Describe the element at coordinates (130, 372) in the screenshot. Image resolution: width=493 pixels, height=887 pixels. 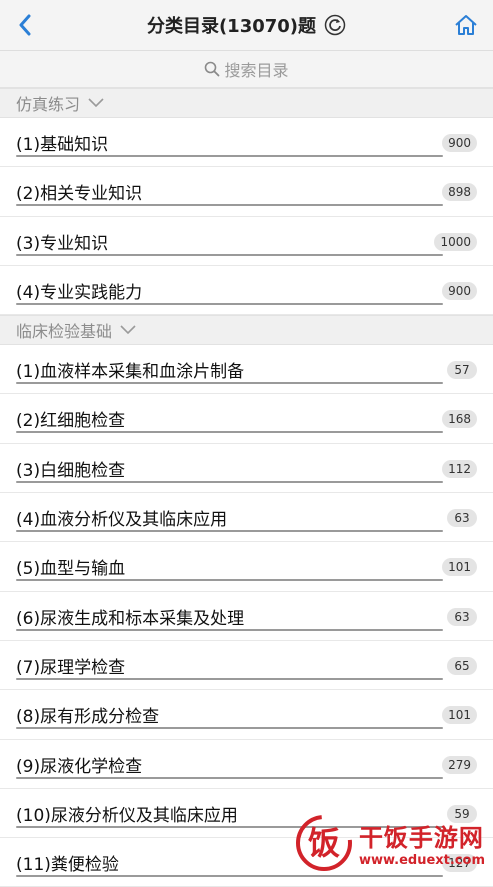
I see `list-item-label: (1)血液样本采集和血涂片制备` at that location.